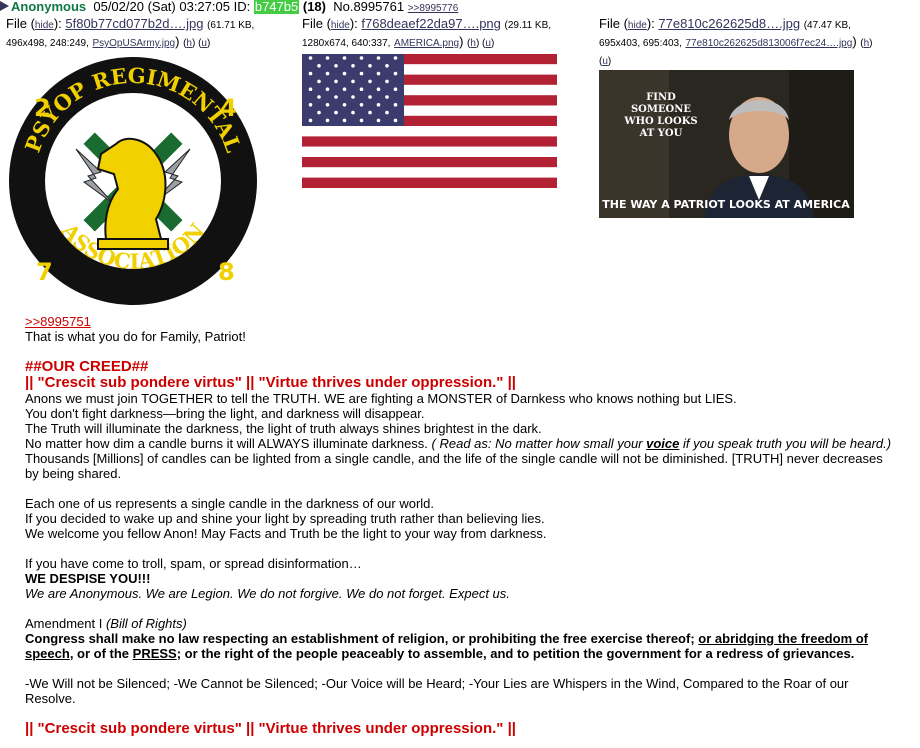 The width and height of the screenshot is (920, 748). I want to click on file-1-dims: 496x498, 248:249,, so click(47, 43).